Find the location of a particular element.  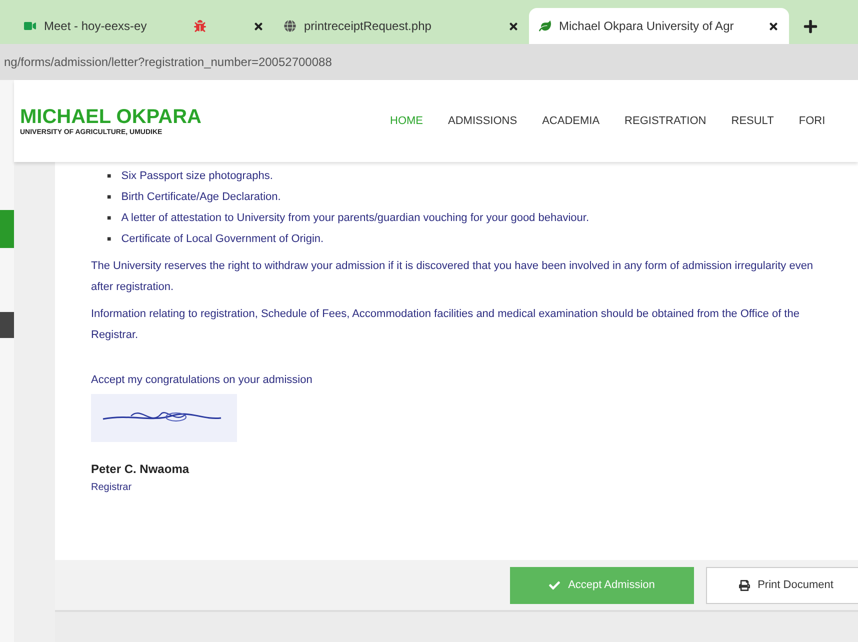

requirement-text: Certificate of Local Government of Origin. is located at coordinates (222, 239).